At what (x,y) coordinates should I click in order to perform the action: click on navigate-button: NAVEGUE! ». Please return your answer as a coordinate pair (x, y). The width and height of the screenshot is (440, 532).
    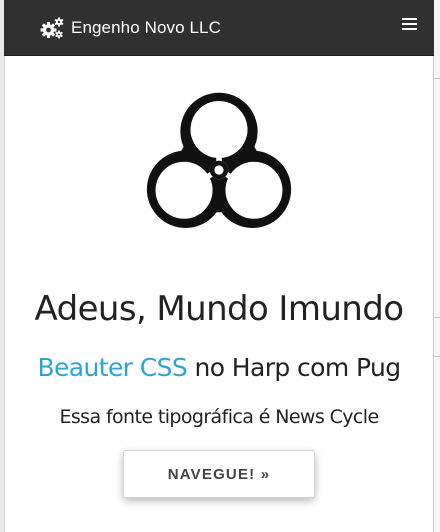
    Looking at the image, I should click on (219, 474).